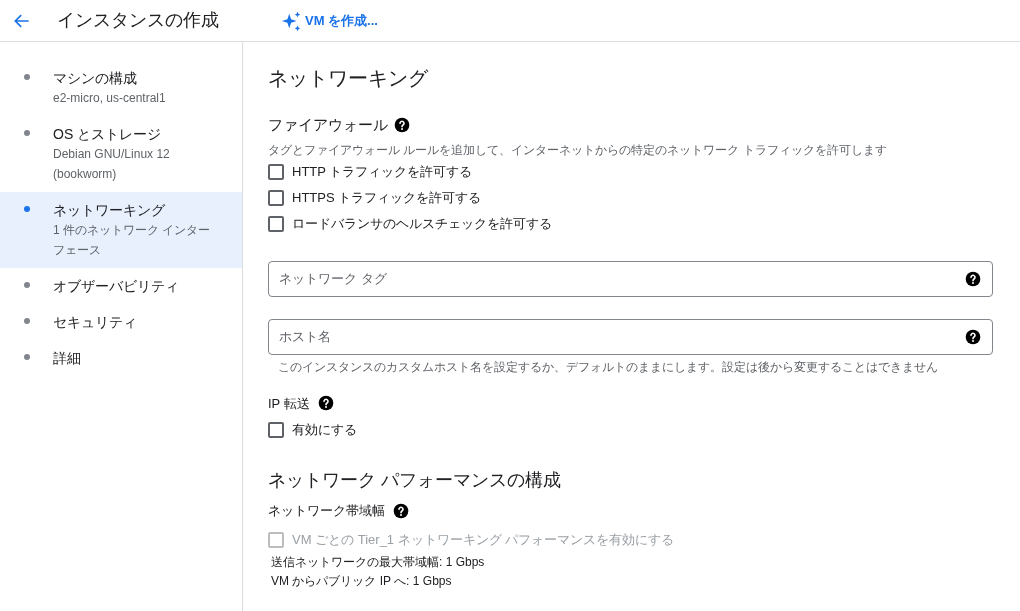  I want to click on field-label: ファイアウォール, so click(328, 125).